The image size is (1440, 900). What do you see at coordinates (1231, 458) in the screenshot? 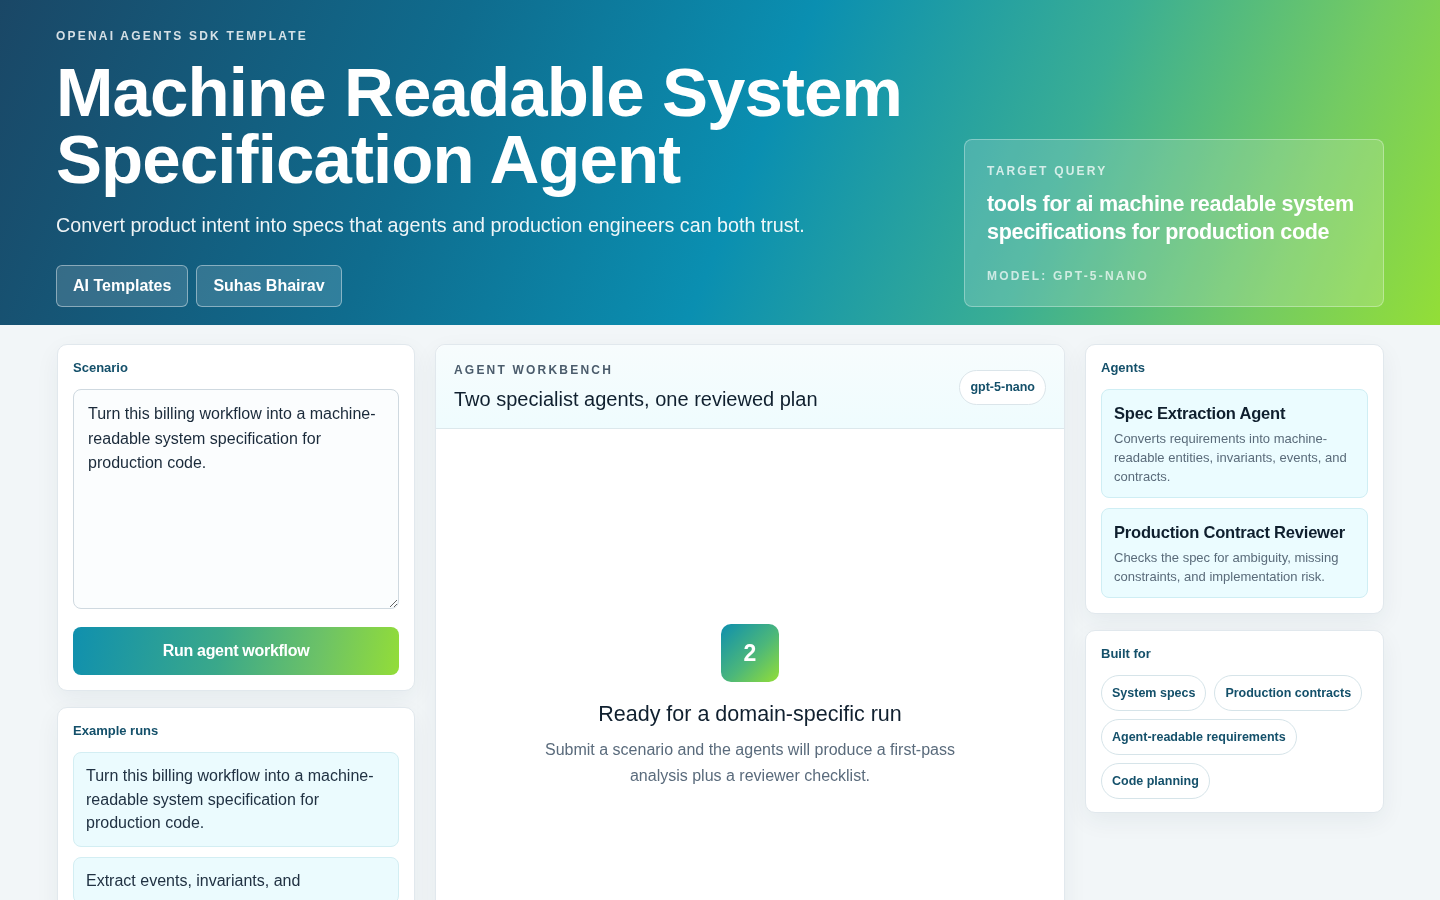
I see `agent-description: Converts requirements into machine-readable entities, invariants, events, and contracts.` at bounding box center [1231, 458].